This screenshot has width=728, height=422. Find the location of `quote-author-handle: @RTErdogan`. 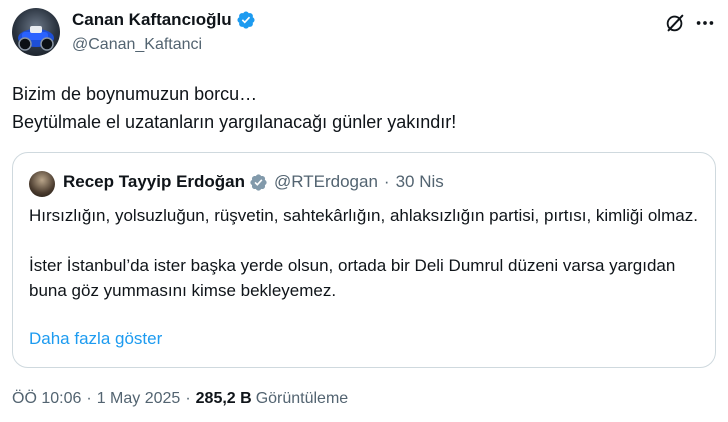

quote-author-handle: @RTErdogan is located at coordinates (326, 181).